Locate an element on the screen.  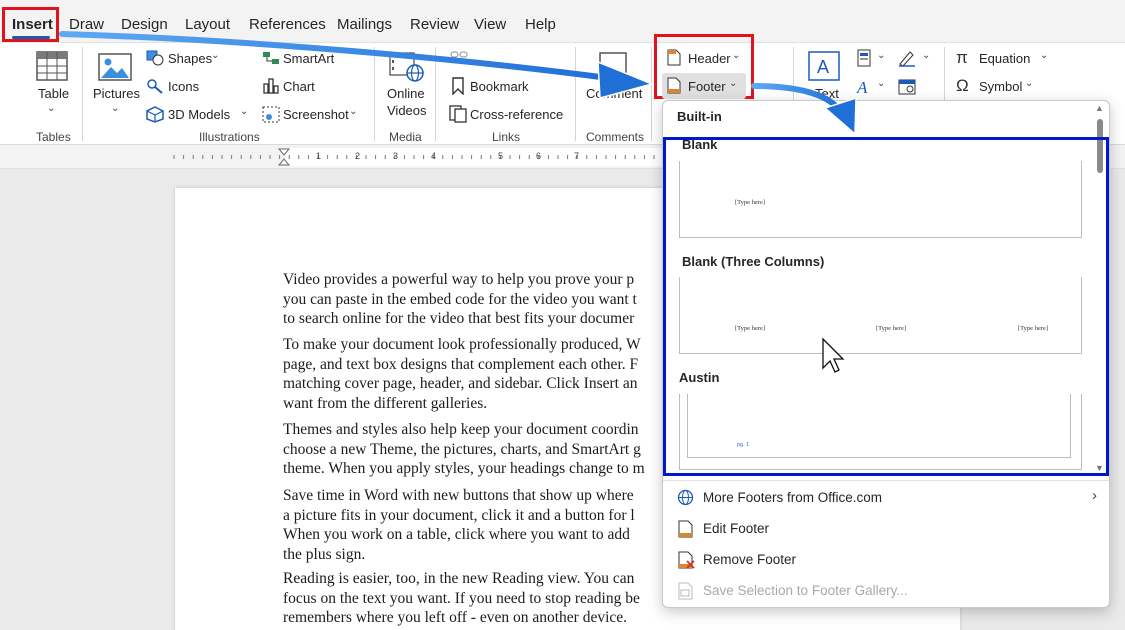
built-in-heading: Built-in is located at coordinates (699, 116).